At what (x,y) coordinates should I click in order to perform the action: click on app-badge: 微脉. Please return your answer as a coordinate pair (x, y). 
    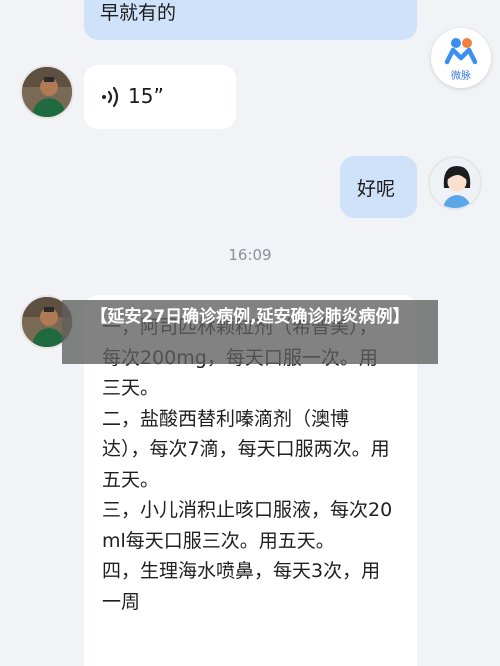
    Looking at the image, I should click on (461, 58).